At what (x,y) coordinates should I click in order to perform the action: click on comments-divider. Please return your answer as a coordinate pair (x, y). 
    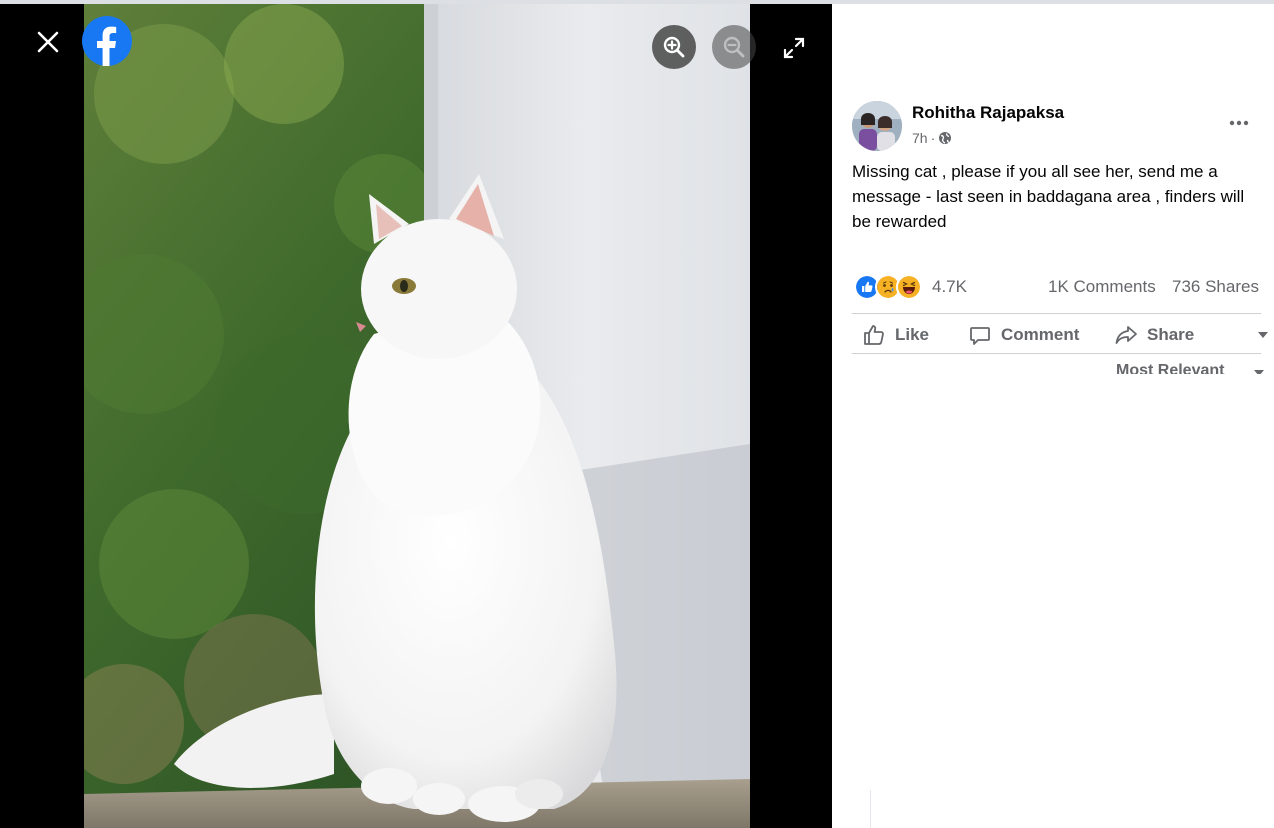
    Looking at the image, I should click on (870, 809).